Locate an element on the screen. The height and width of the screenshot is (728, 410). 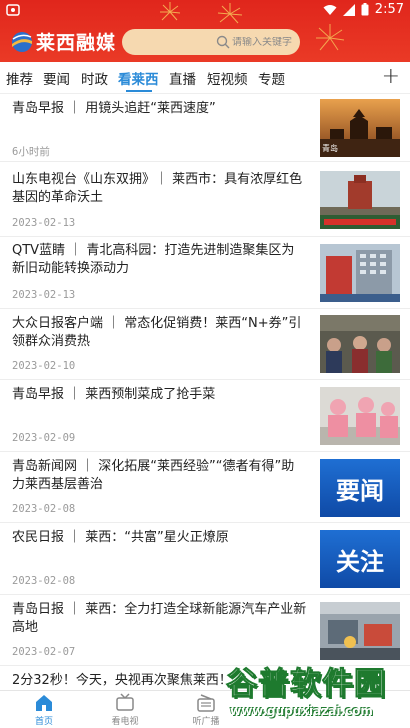
article-title: 青岛新闻网 ｜ 深化拓展“莱西经验”“德者有得”助力莱西基层善治 is located at coordinates (153, 475).